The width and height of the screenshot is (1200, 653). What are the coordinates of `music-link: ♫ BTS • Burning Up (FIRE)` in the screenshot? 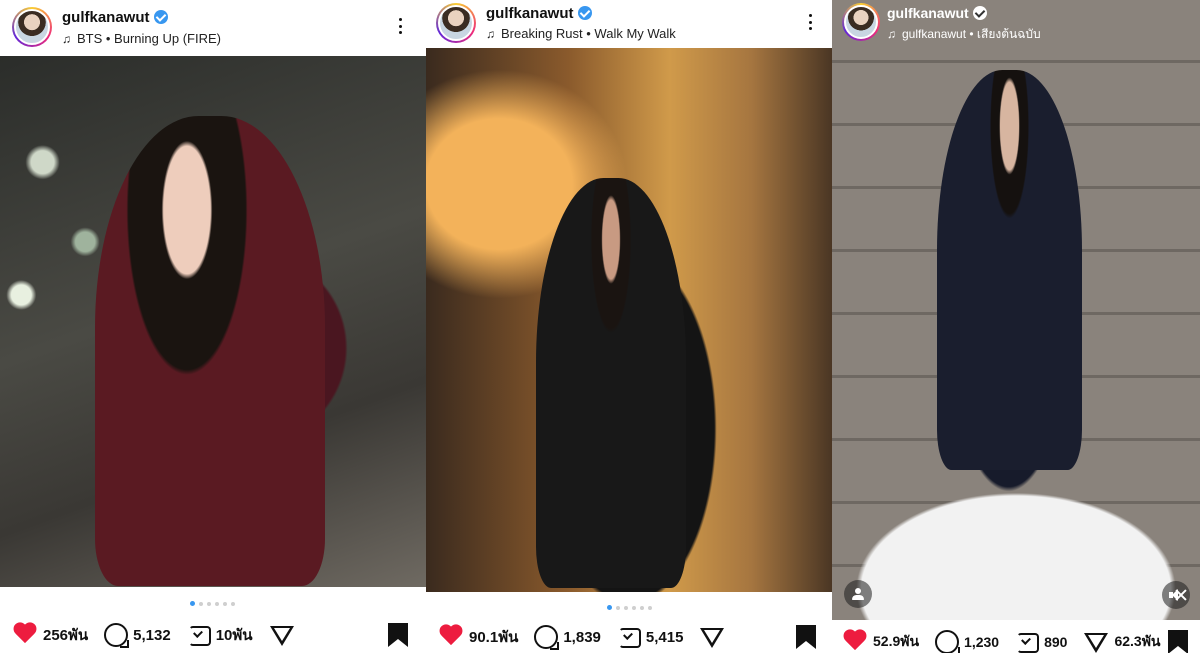 It's located at (141, 38).